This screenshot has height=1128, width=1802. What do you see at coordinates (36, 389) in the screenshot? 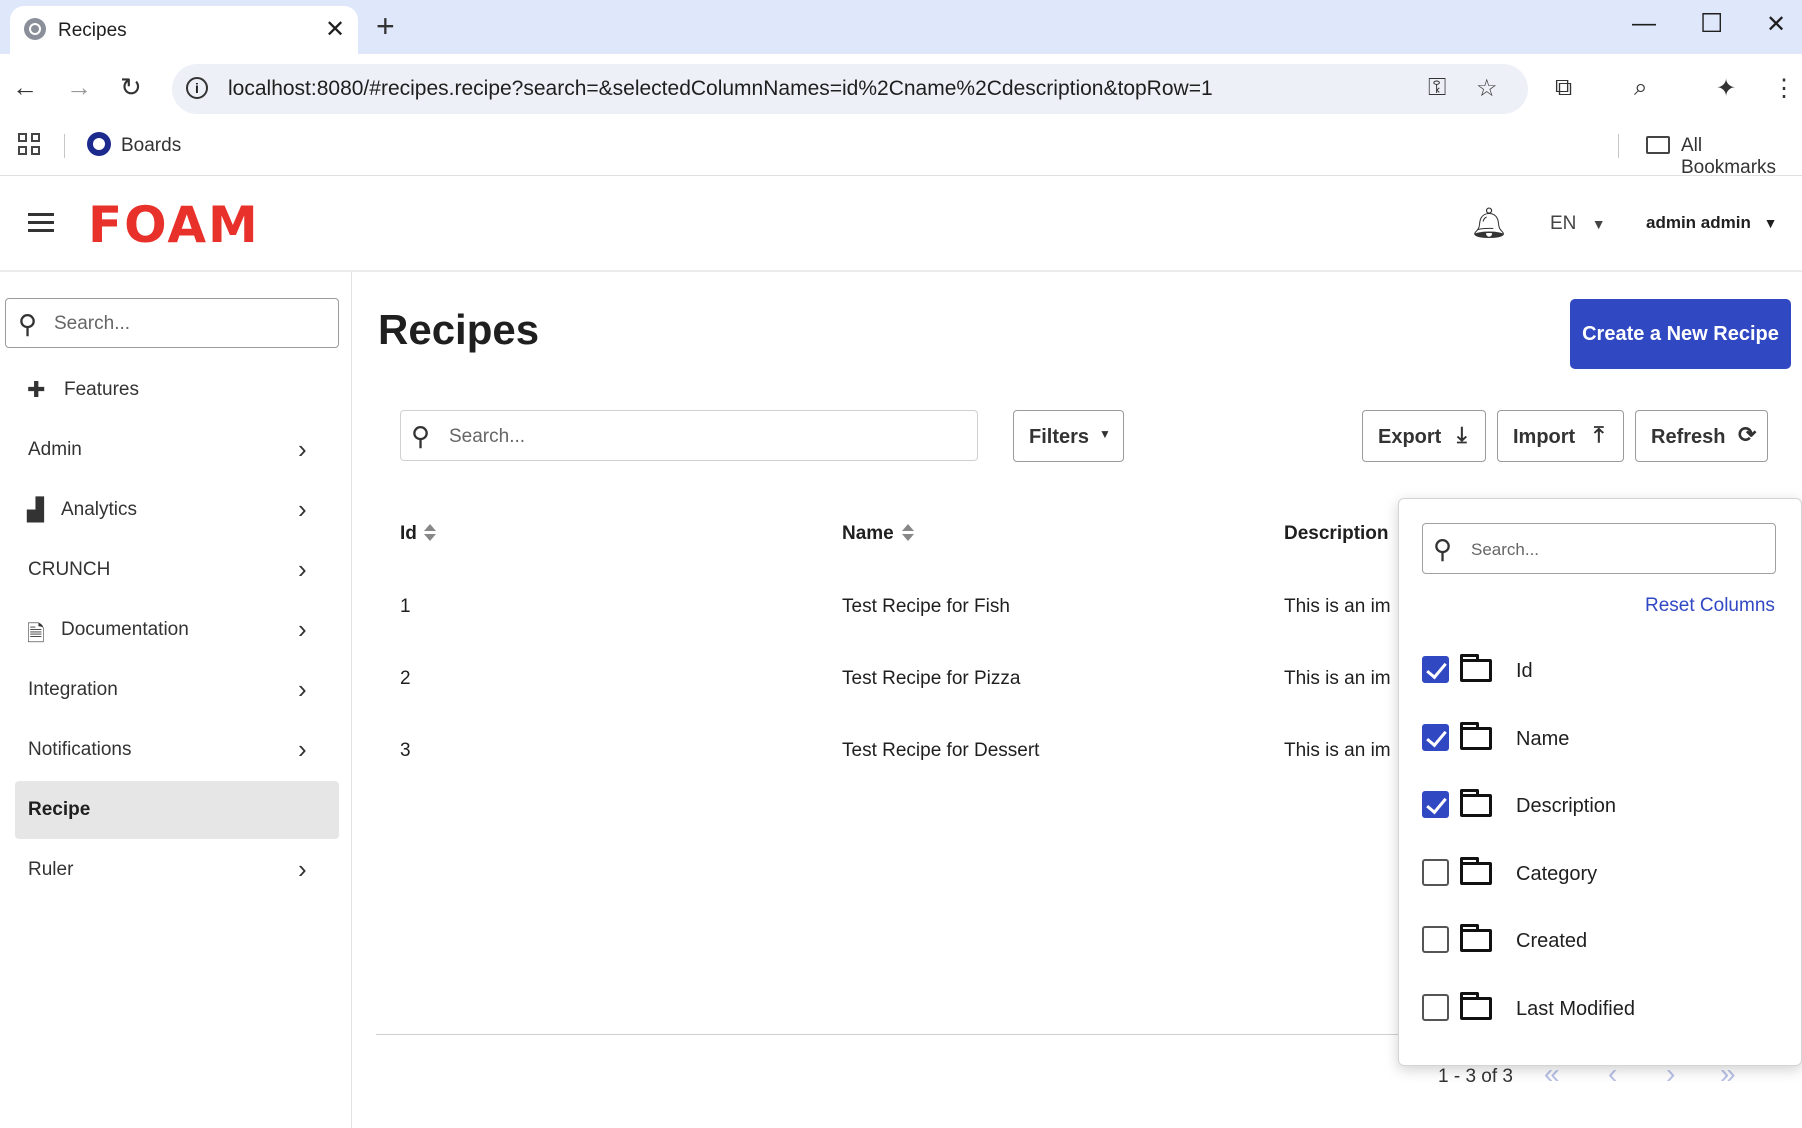
I see `puzzle-icon: ✚` at bounding box center [36, 389].